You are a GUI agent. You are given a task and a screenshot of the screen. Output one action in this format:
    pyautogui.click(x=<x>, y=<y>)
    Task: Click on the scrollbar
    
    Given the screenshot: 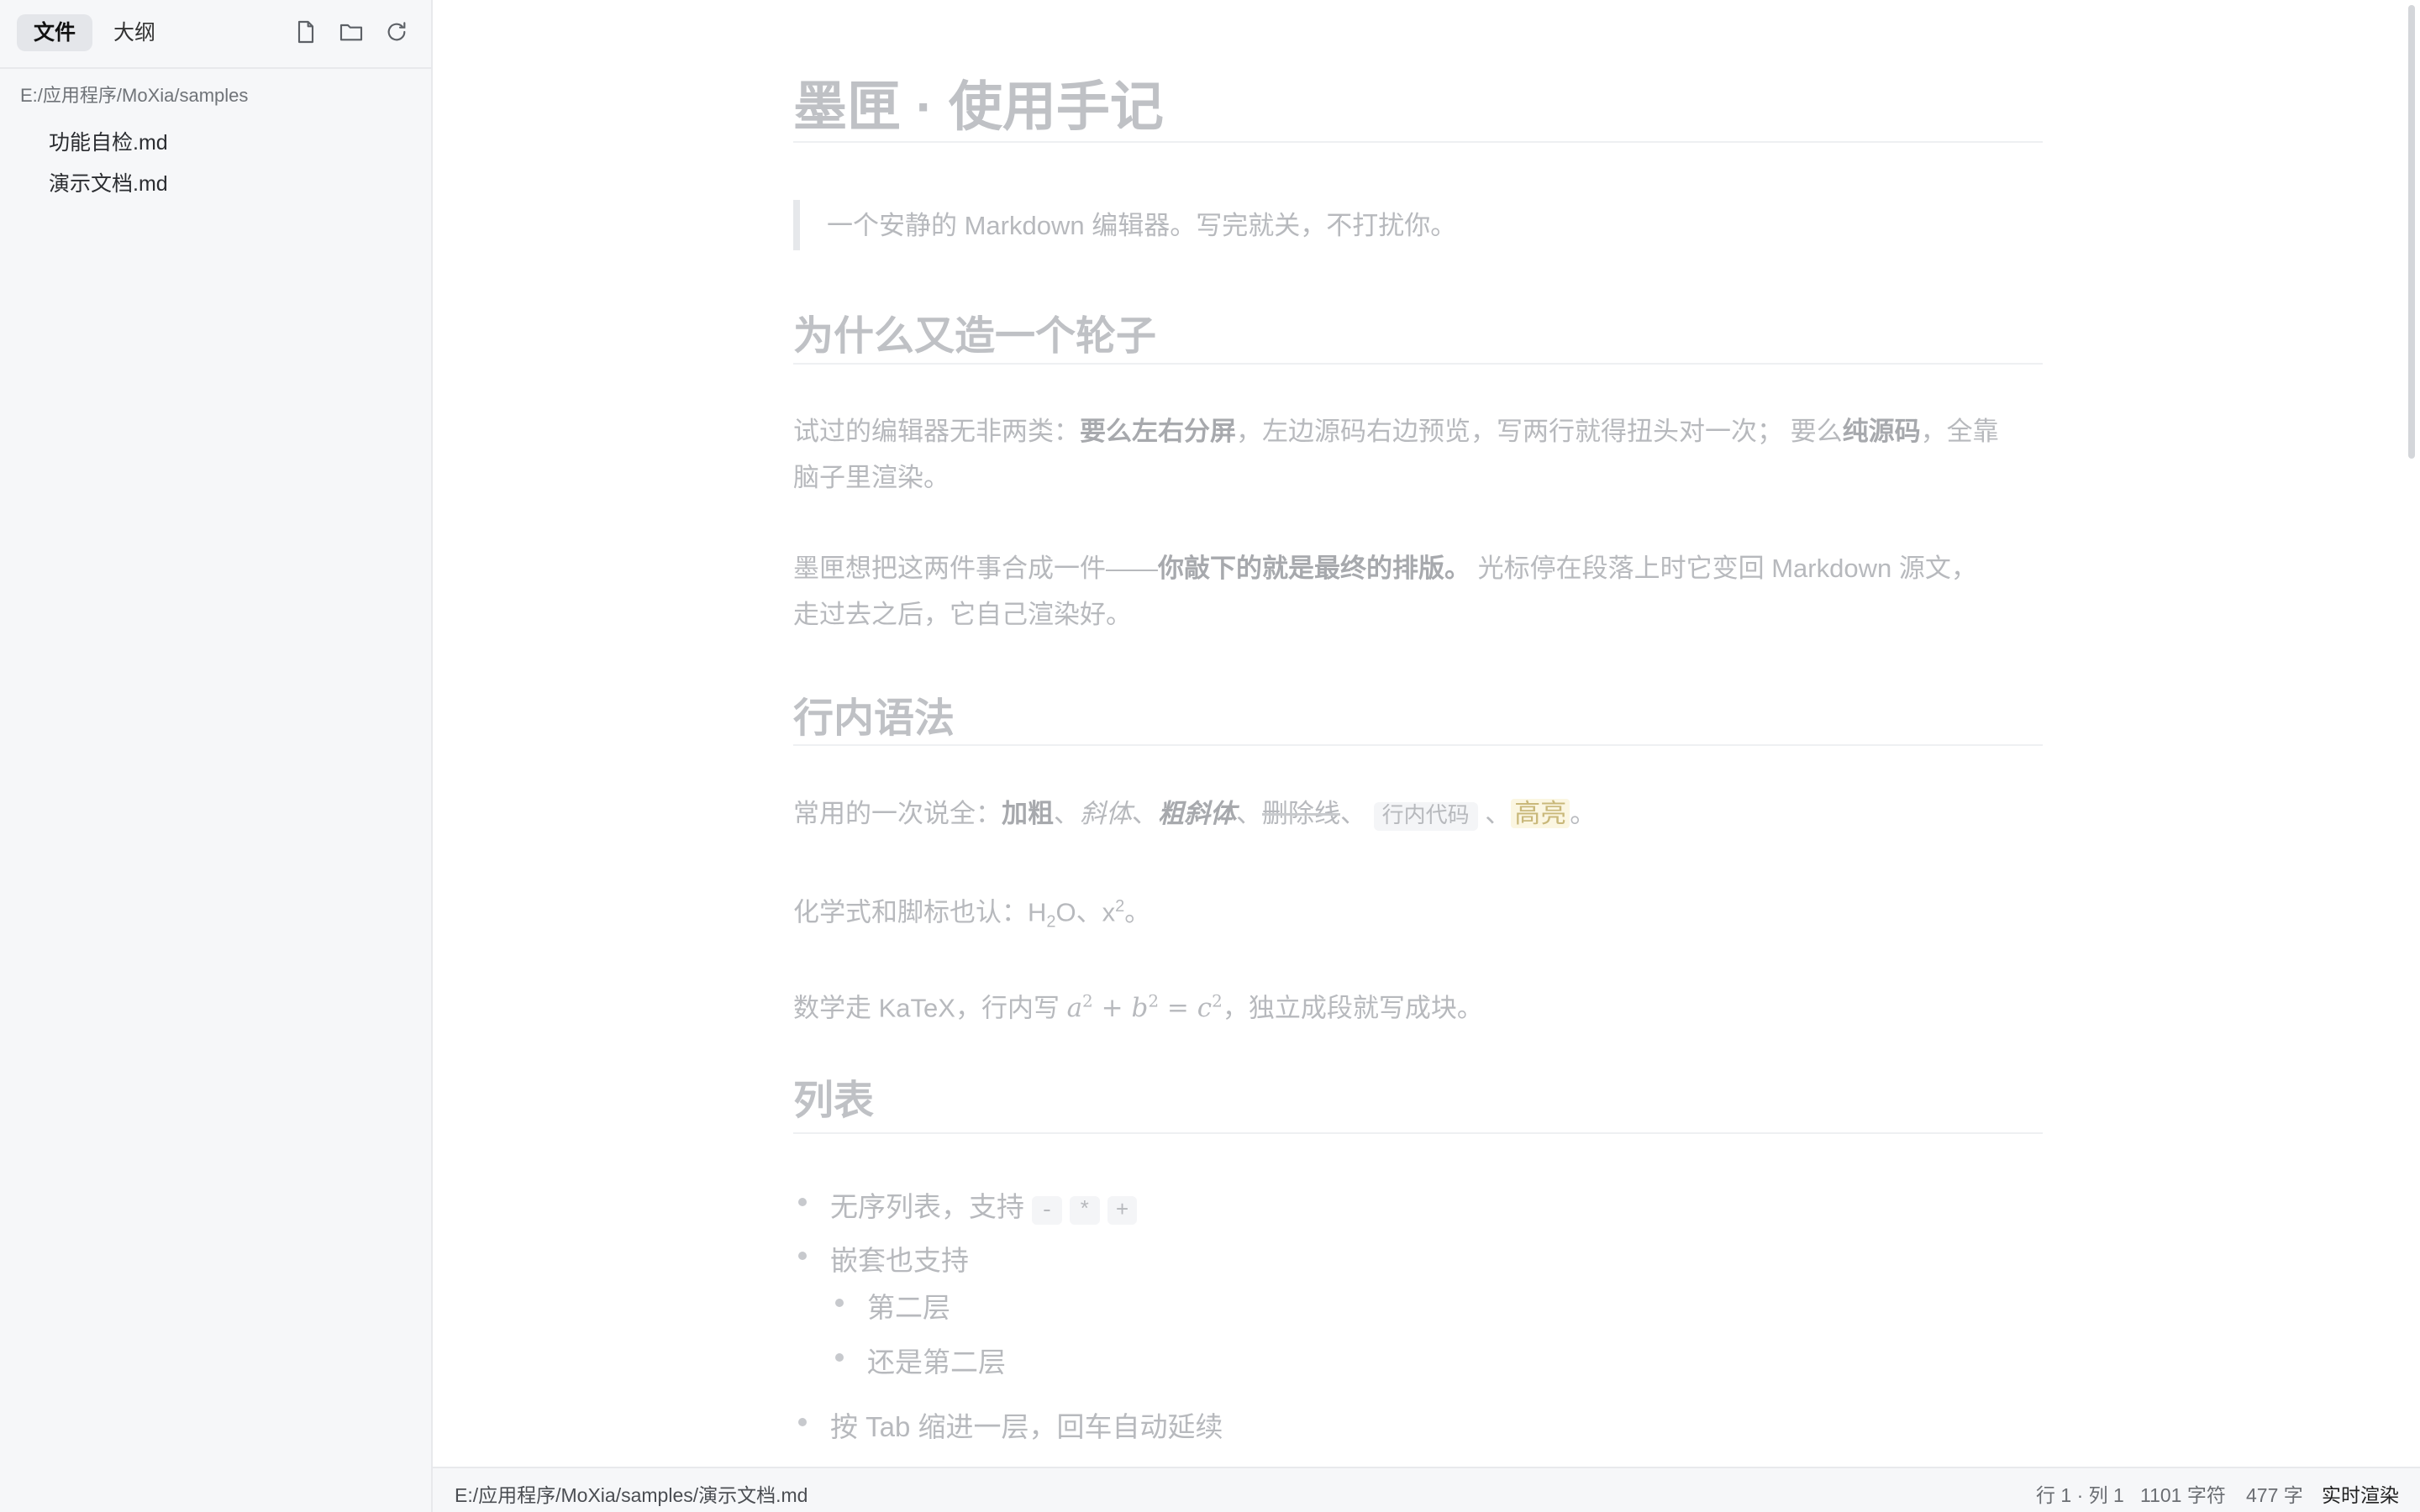 What is the action you would take?
    pyautogui.click(x=2411, y=733)
    